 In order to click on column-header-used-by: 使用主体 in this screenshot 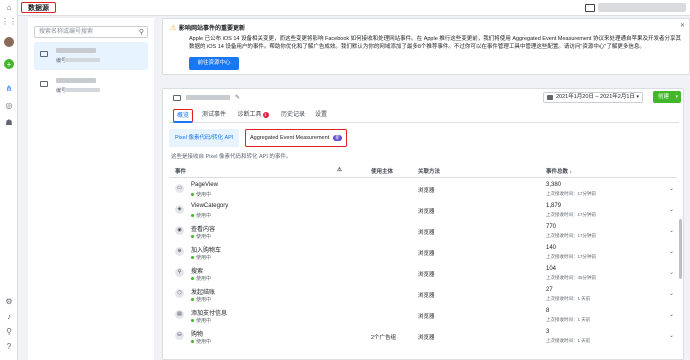, I will do `click(382, 172)`.